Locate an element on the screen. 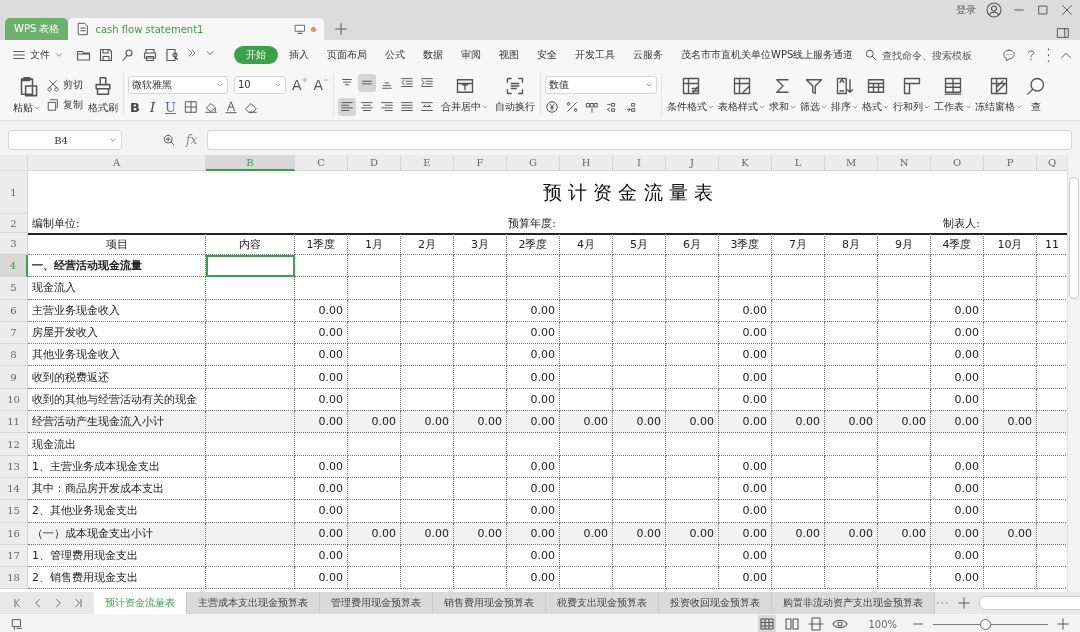  paste-button: 粘贴 is located at coordinates (27, 95).